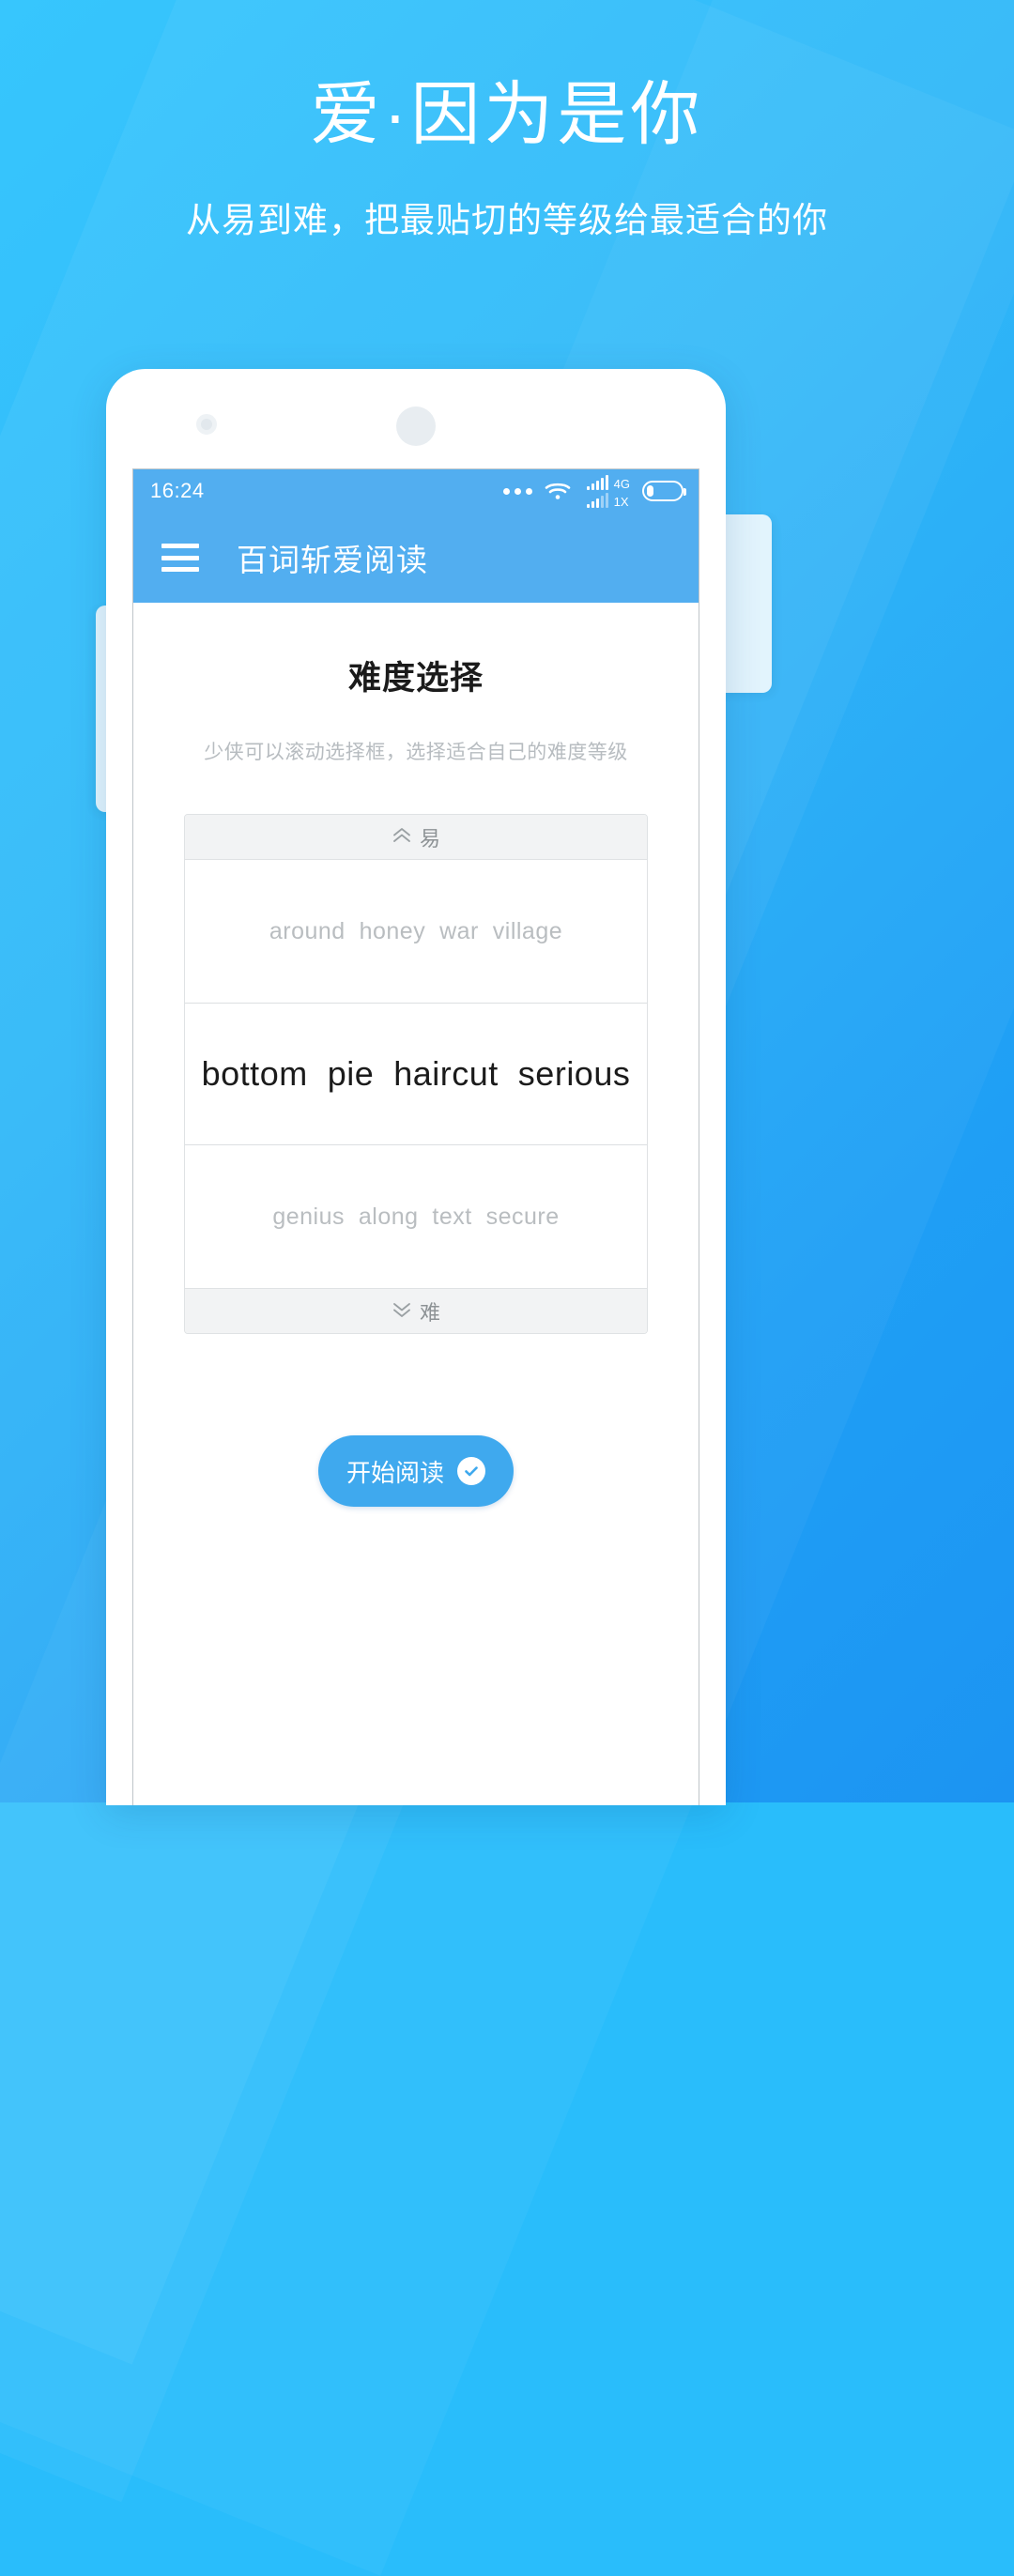  Describe the element at coordinates (415, 678) in the screenshot. I see `page-title: 难度选择` at that location.